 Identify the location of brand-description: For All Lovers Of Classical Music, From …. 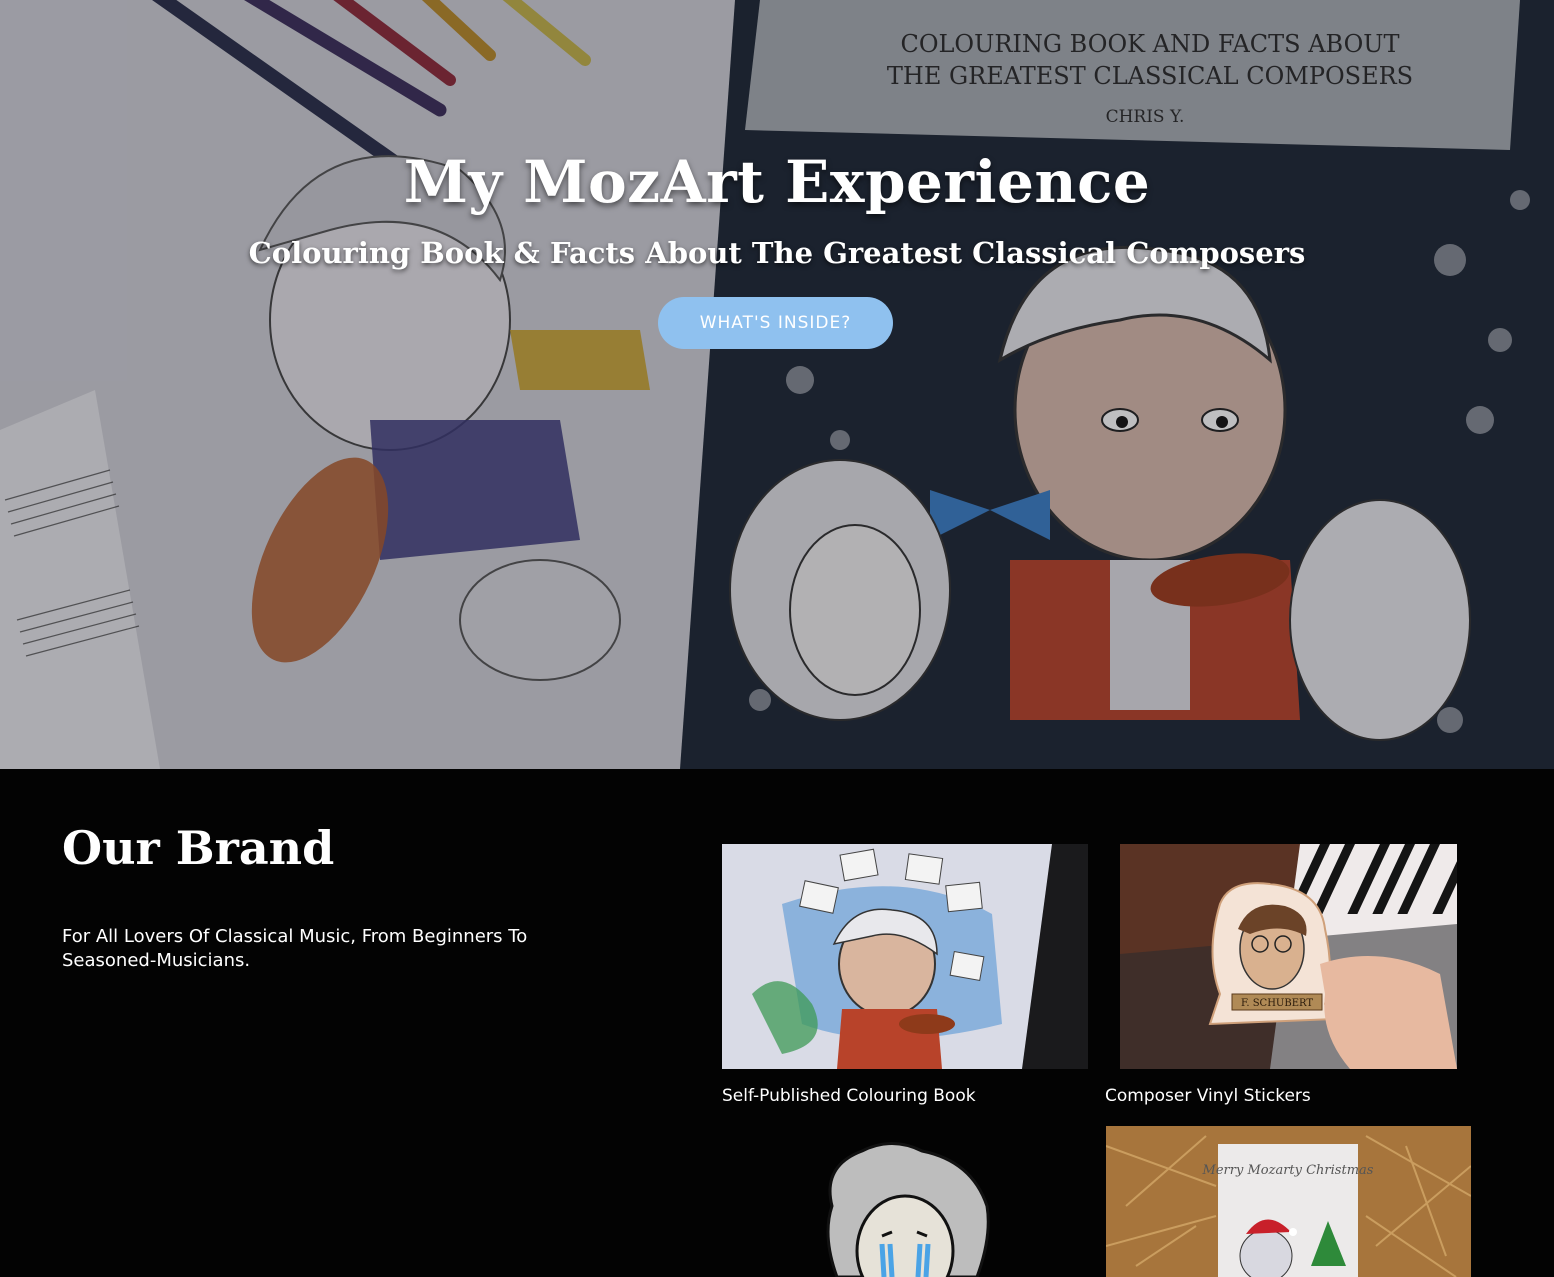
(295, 948).